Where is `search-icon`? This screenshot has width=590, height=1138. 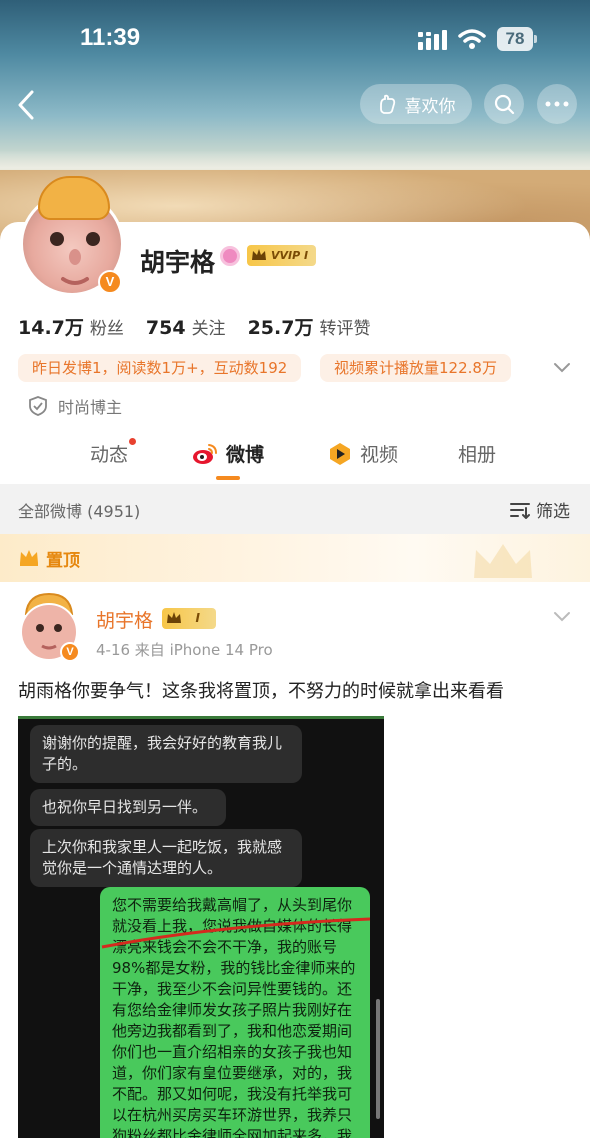 search-icon is located at coordinates (504, 104).